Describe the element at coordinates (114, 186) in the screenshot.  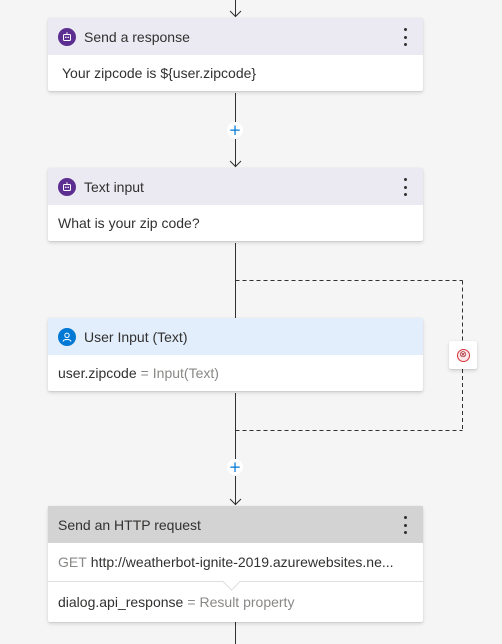
I see `text-input-title: Text input` at that location.